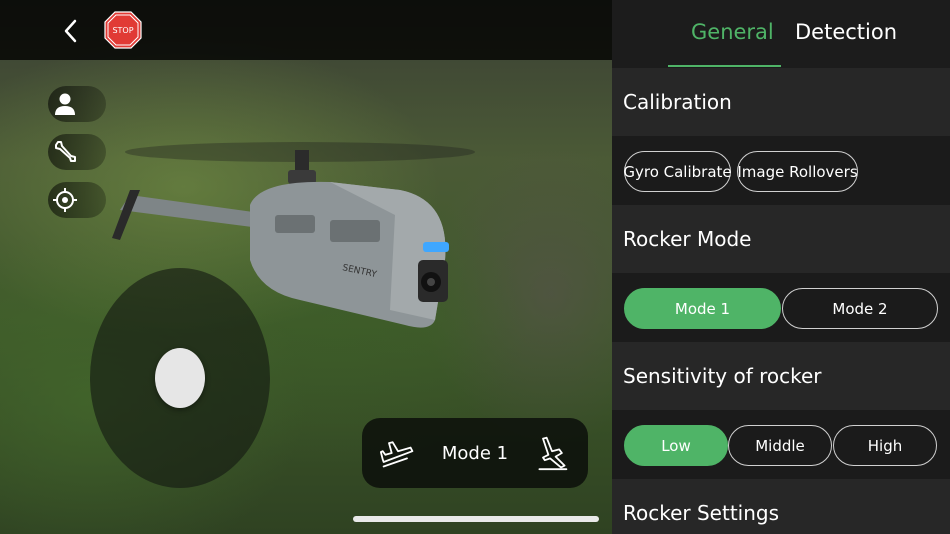 This screenshot has width=950, height=534. I want to click on crosshair-icon, so click(65, 200).